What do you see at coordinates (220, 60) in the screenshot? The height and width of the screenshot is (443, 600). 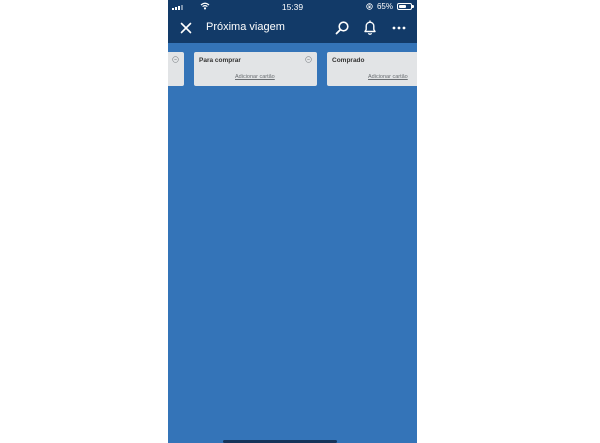 I see `list-title: Para comprar` at bounding box center [220, 60].